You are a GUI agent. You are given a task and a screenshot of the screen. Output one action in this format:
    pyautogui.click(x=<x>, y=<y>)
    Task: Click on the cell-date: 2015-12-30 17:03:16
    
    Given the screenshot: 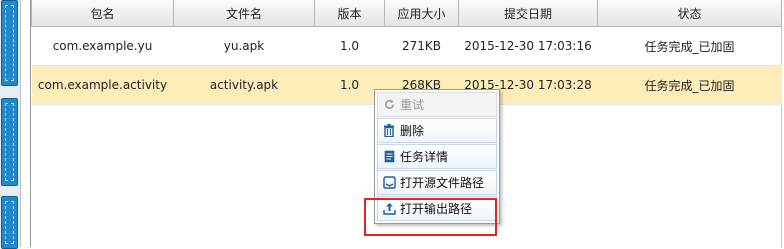 What is the action you would take?
    pyautogui.click(x=528, y=46)
    